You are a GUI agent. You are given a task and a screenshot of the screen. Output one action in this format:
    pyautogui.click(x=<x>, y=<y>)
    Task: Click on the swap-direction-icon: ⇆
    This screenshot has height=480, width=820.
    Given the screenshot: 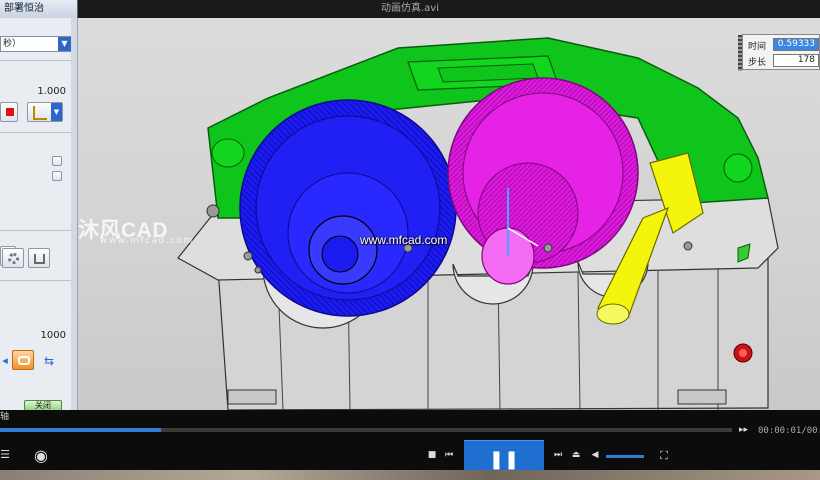 What is the action you would take?
    pyautogui.click(x=49, y=361)
    